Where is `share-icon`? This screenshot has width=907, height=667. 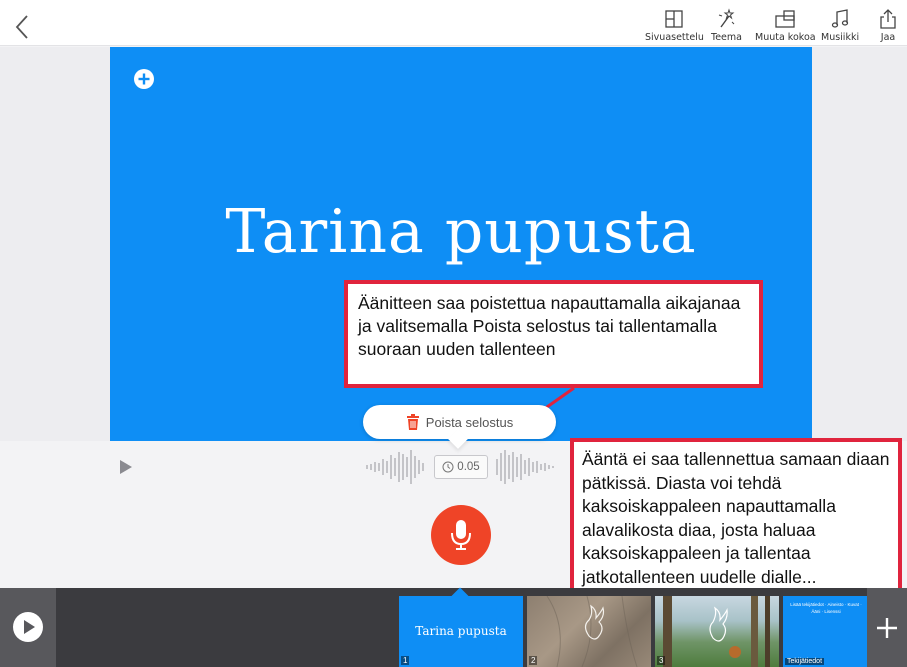
share-icon is located at coordinates (888, 19).